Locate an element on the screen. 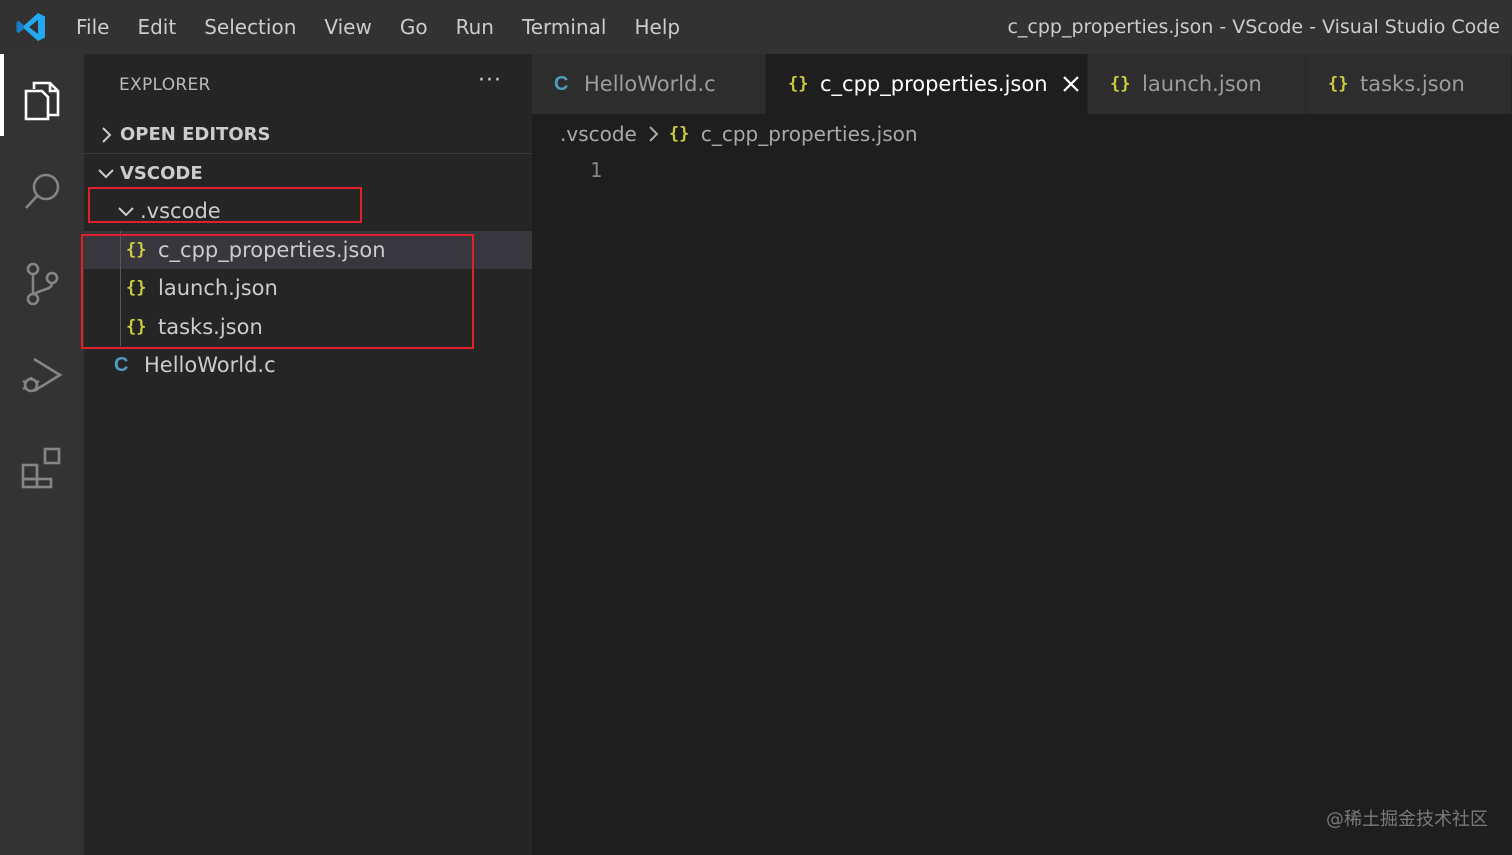  tab-label: HelloWorld.c is located at coordinates (650, 84).